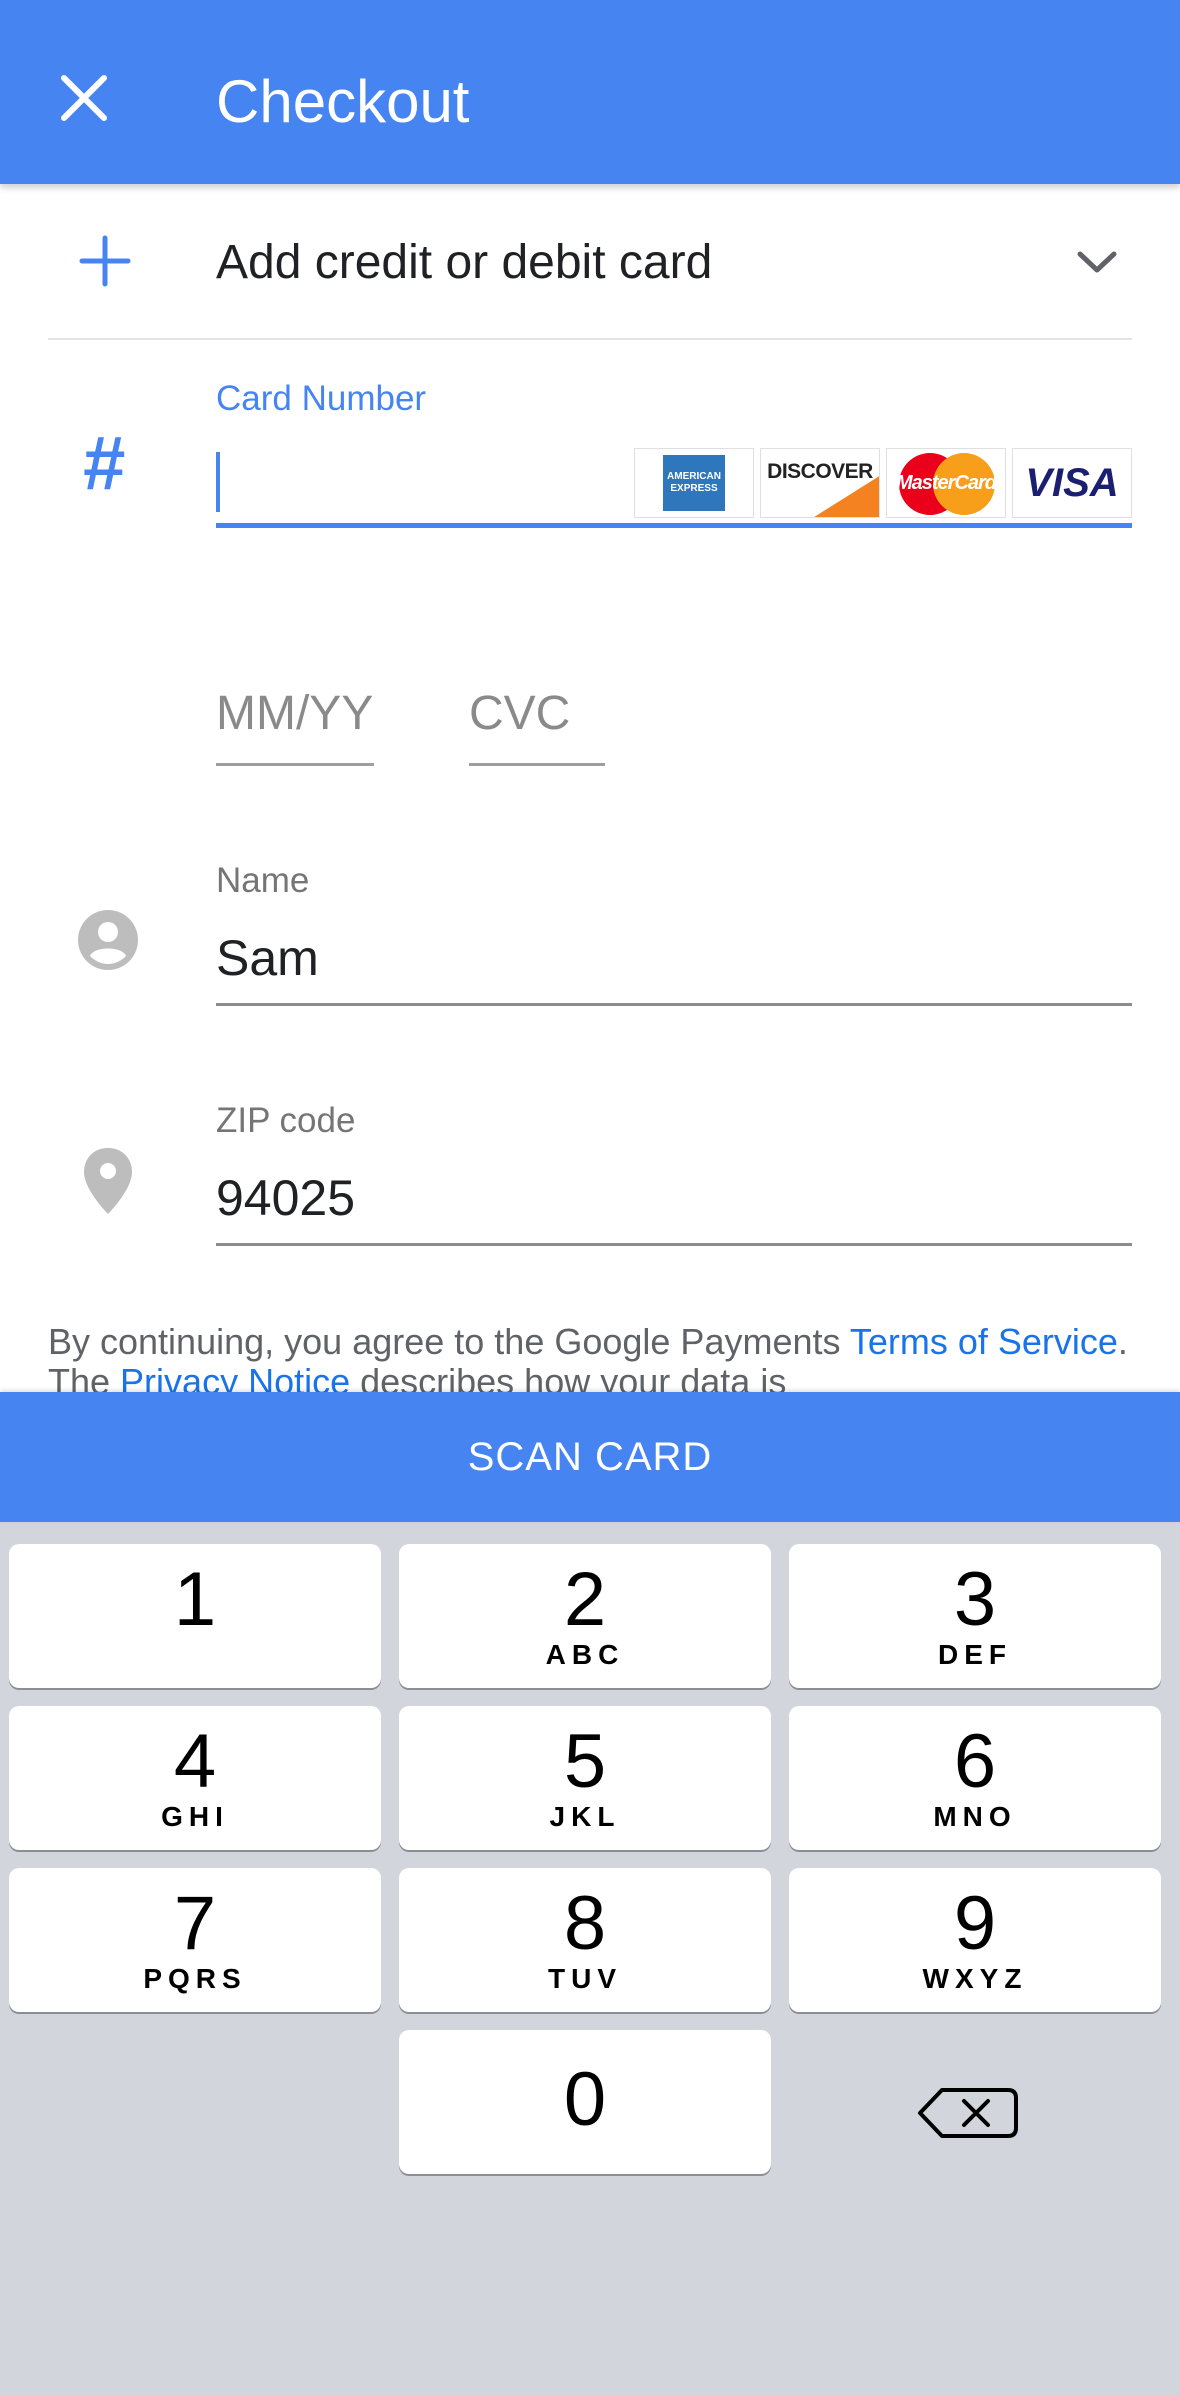 Image resolution: width=1180 pixels, height=2396 pixels. Describe the element at coordinates (984, 1342) in the screenshot. I see `terms-link: Terms of Service` at that location.